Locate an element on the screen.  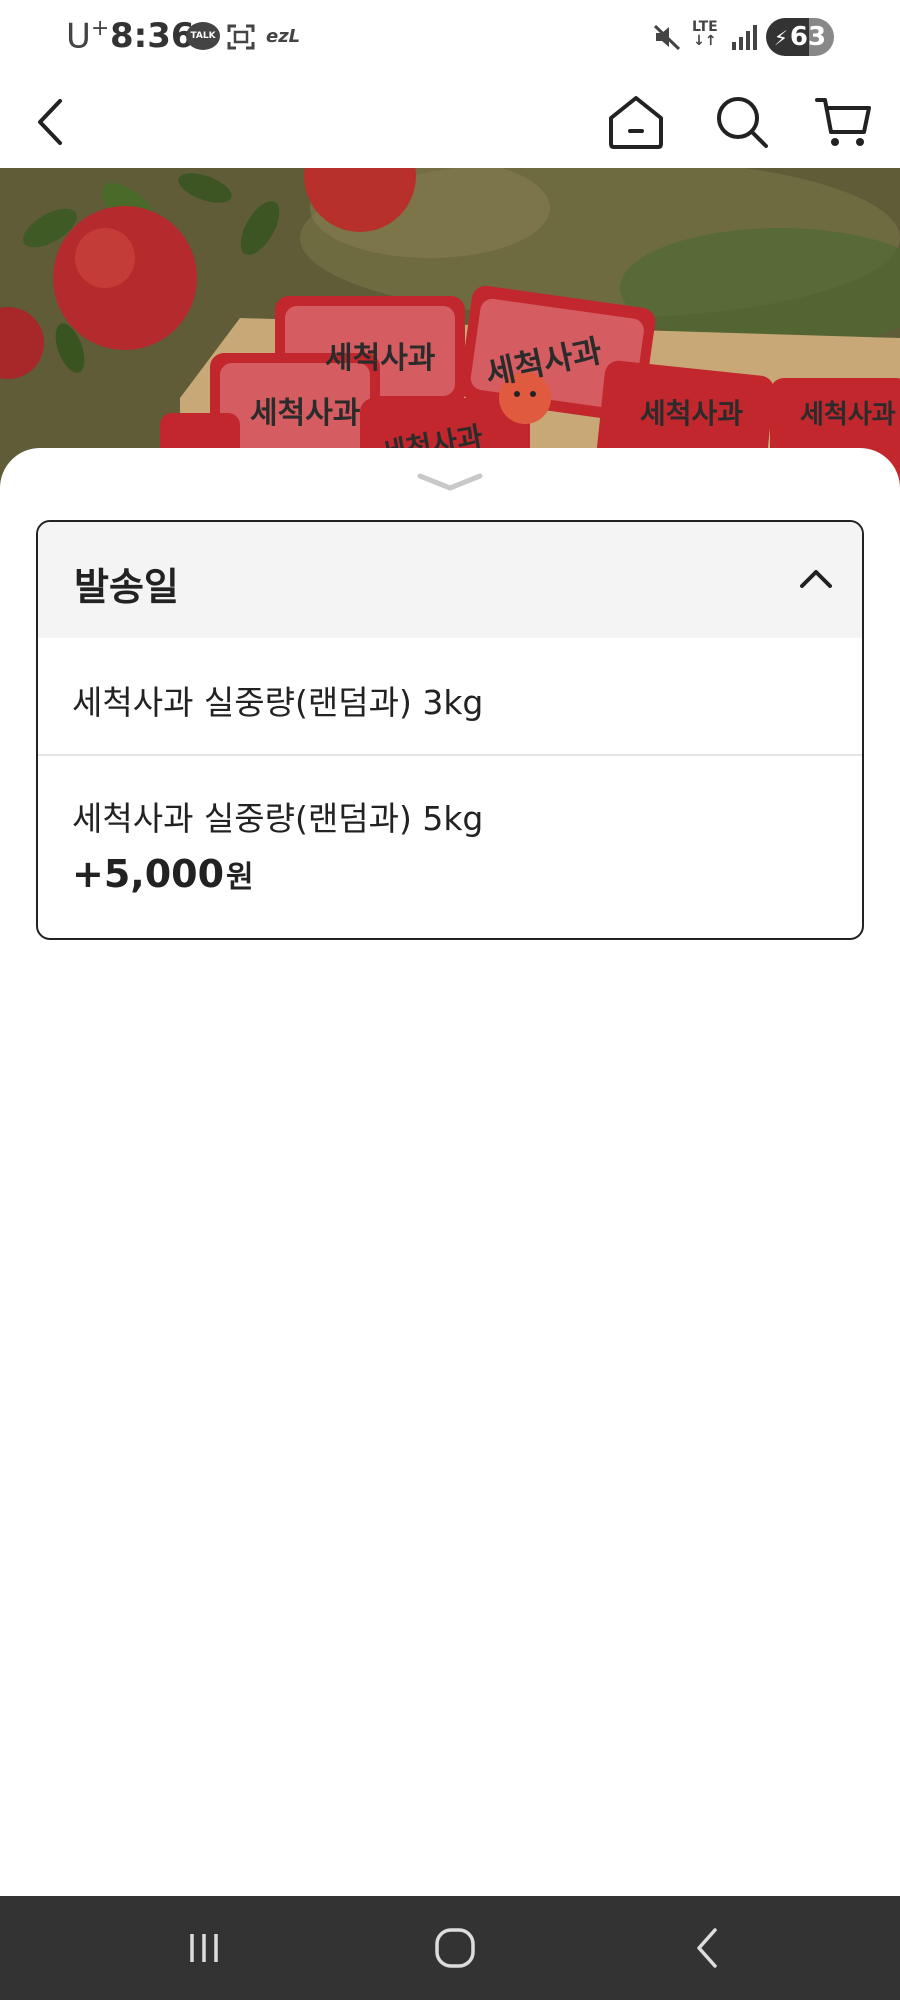
home-icon is located at coordinates (636, 122).